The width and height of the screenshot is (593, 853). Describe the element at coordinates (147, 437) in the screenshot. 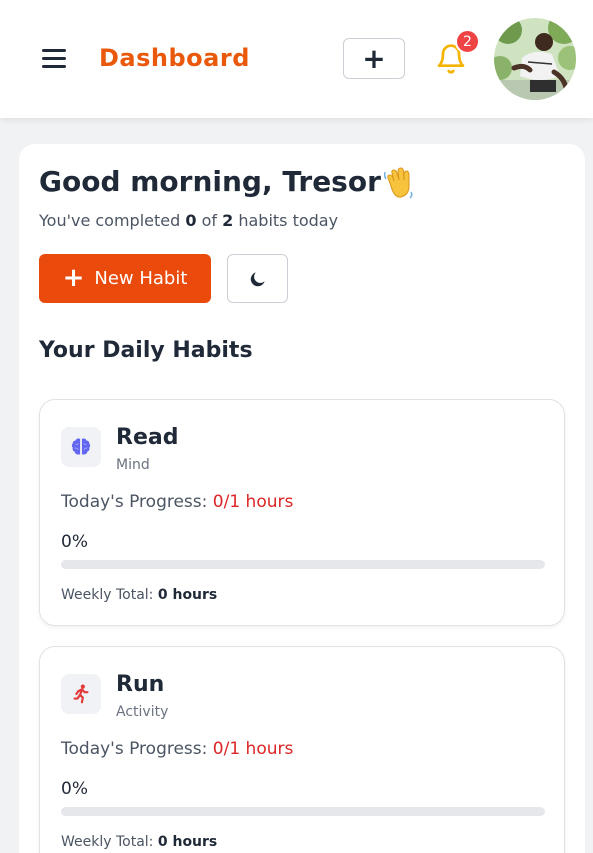

I see `habit-name: Read` at that location.